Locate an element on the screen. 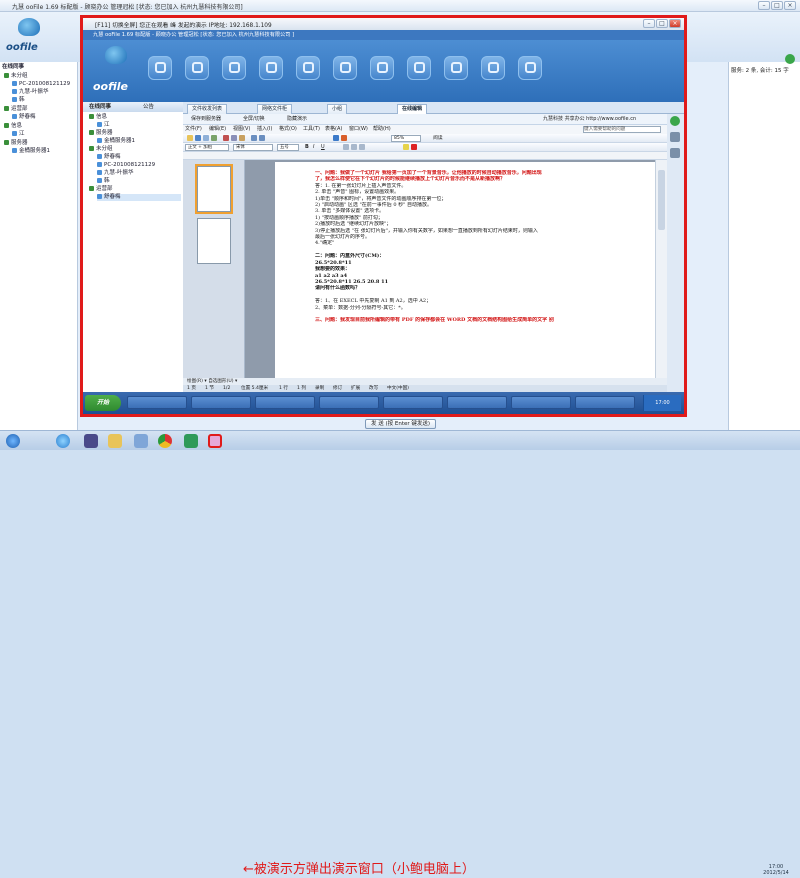 This screenshot has width=800, height=878. style-select: 正文 + 加粗 is located at coordinates (207, 147).